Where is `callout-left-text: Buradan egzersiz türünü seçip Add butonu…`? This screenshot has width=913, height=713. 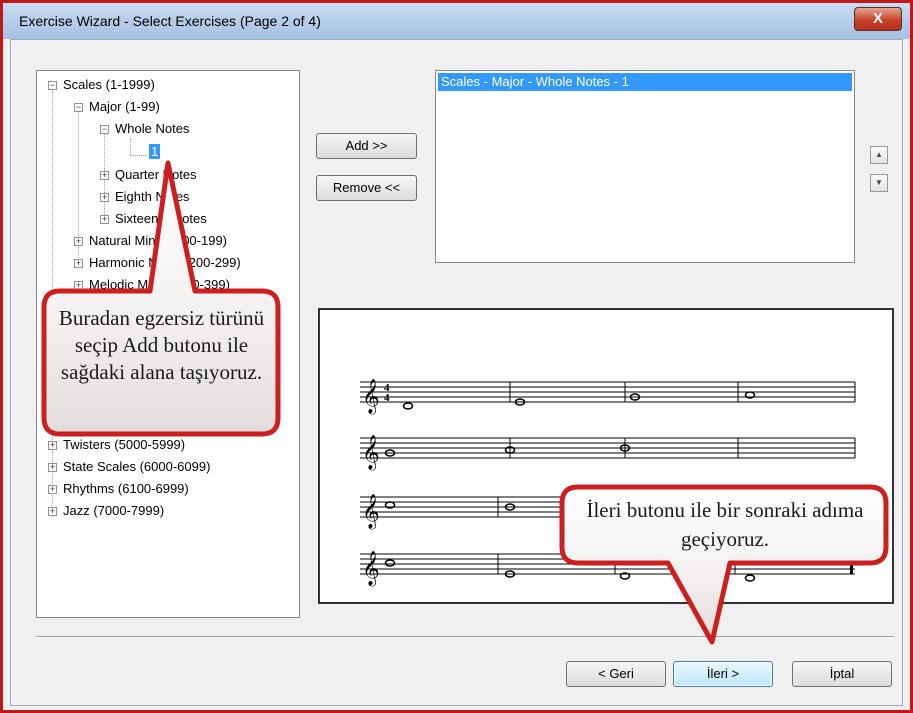 callout-left-text: Buradan egzersiz türünü seçip Add butonu… is located at coordinates (161, 345).